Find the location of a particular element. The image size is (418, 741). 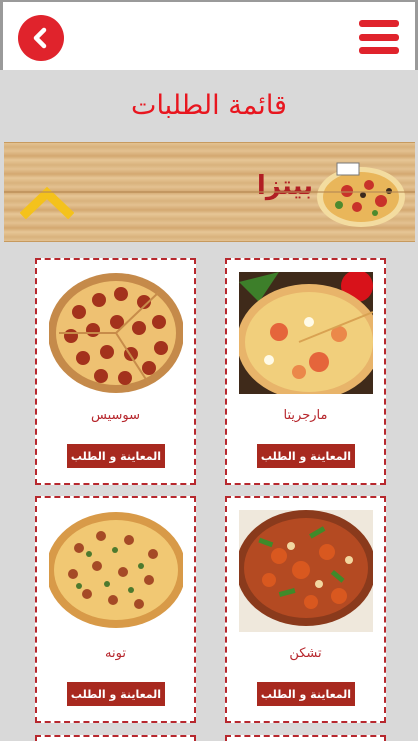

product-name: تونه is located at coordinates (115, 653).